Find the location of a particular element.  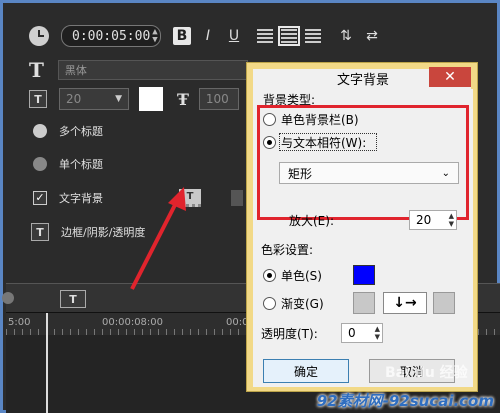

arrow-down-right-icon: ↓→ is located at coordinates (405, 303).